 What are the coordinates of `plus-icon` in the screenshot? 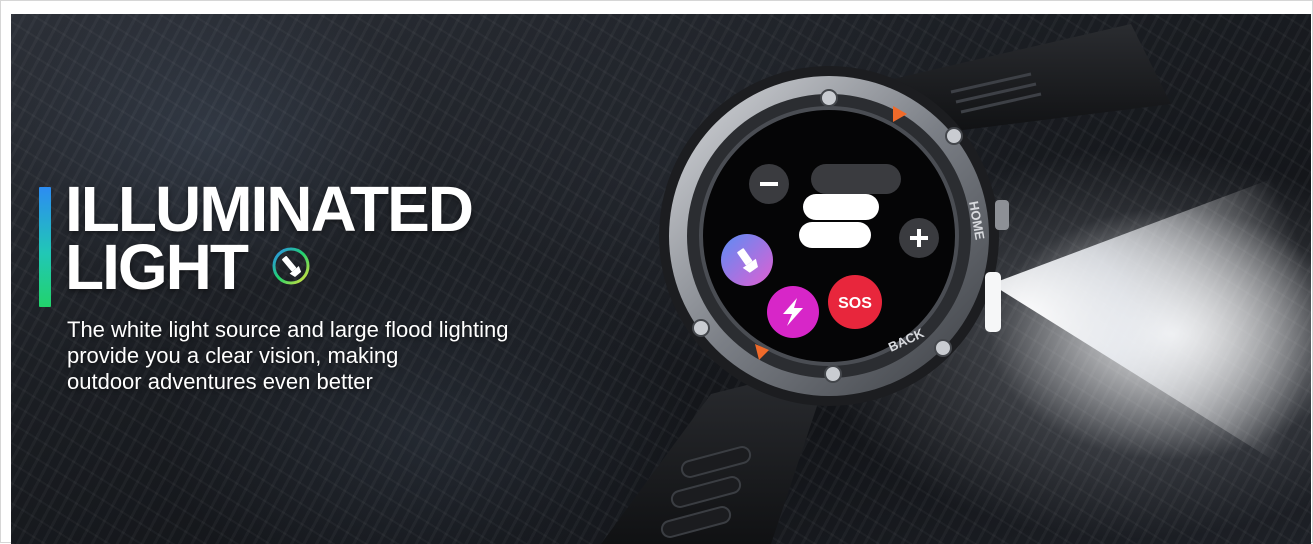 It's located at (919, 238).